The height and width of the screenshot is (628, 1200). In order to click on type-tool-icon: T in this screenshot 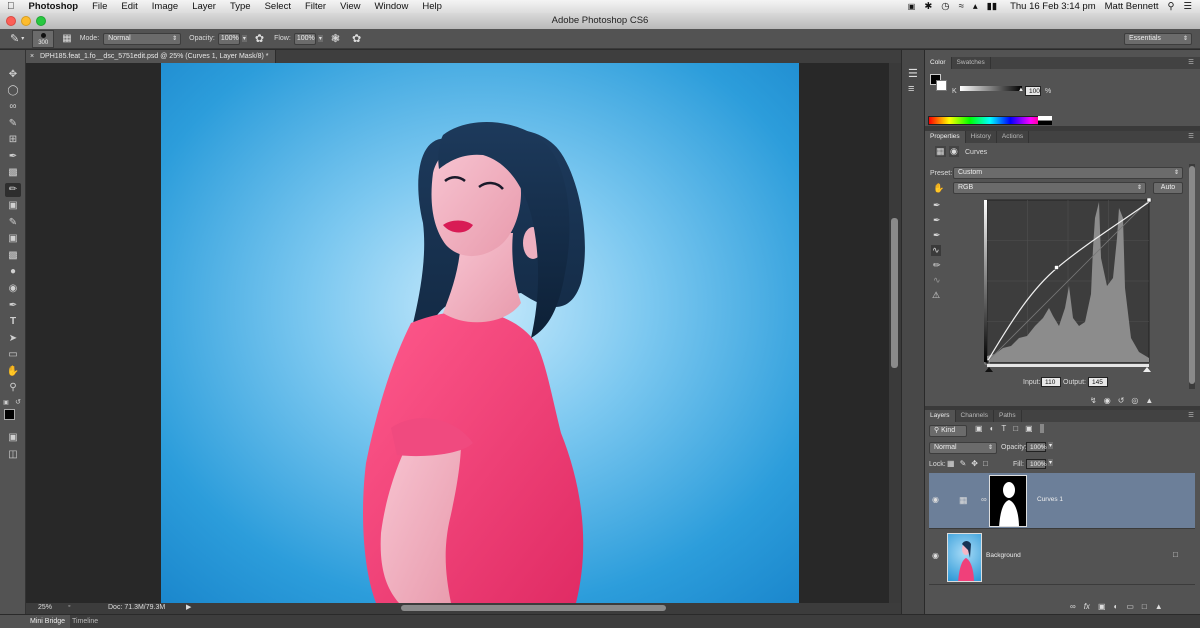, I will do `click(13, 322)`.